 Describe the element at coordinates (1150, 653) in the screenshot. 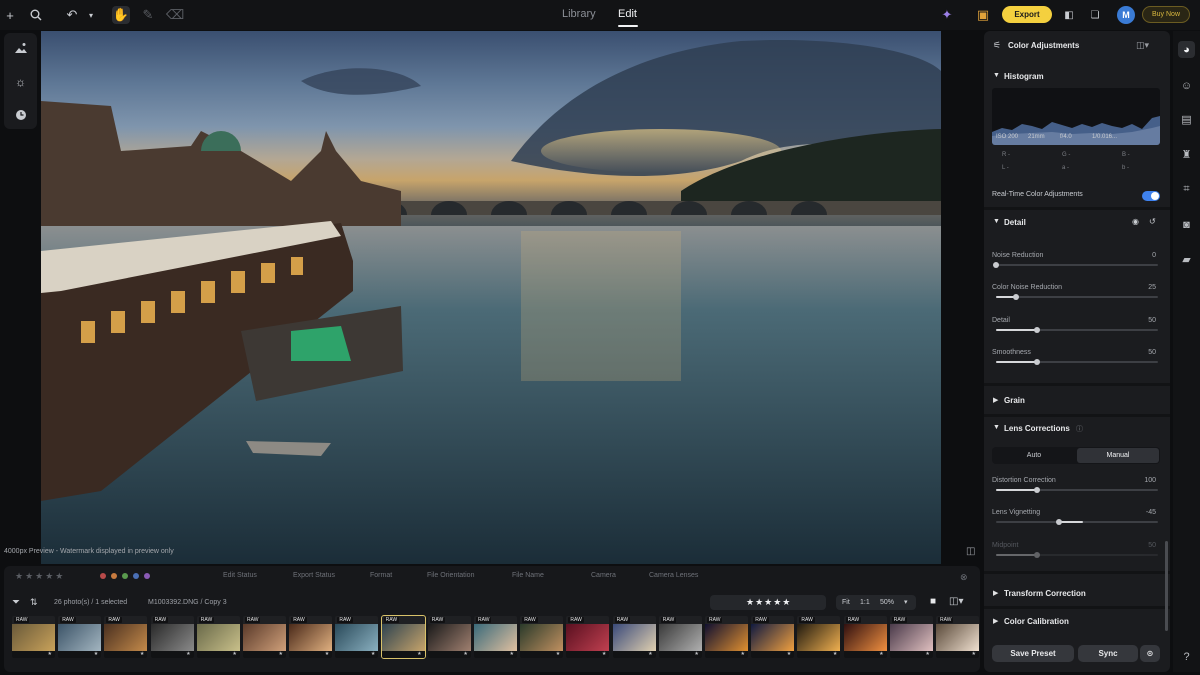

I see `sync-options-icon: ⊙` at that location.